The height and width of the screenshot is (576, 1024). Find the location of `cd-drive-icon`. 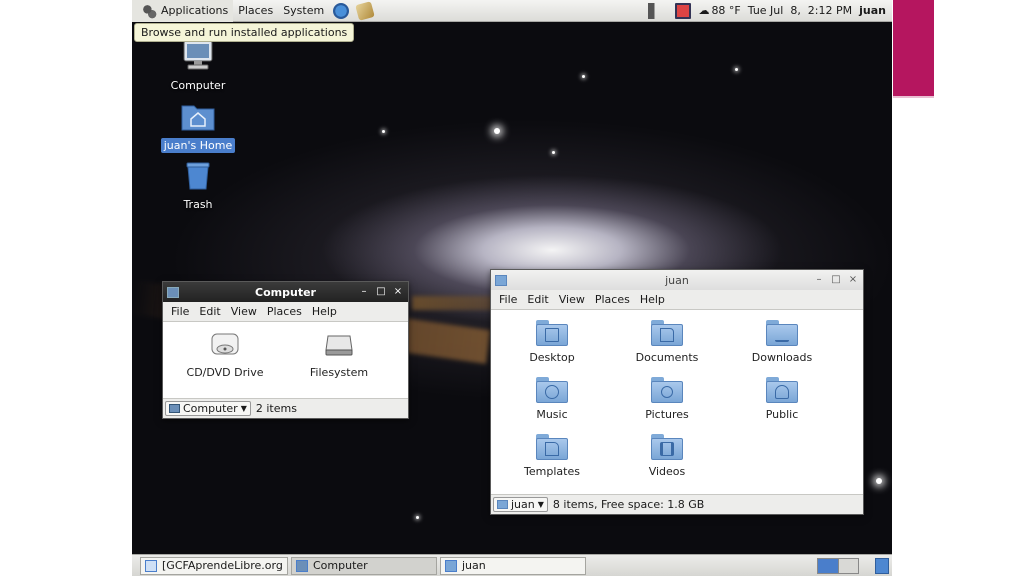

cd-drive-icon is located at coordinates (225, 344).